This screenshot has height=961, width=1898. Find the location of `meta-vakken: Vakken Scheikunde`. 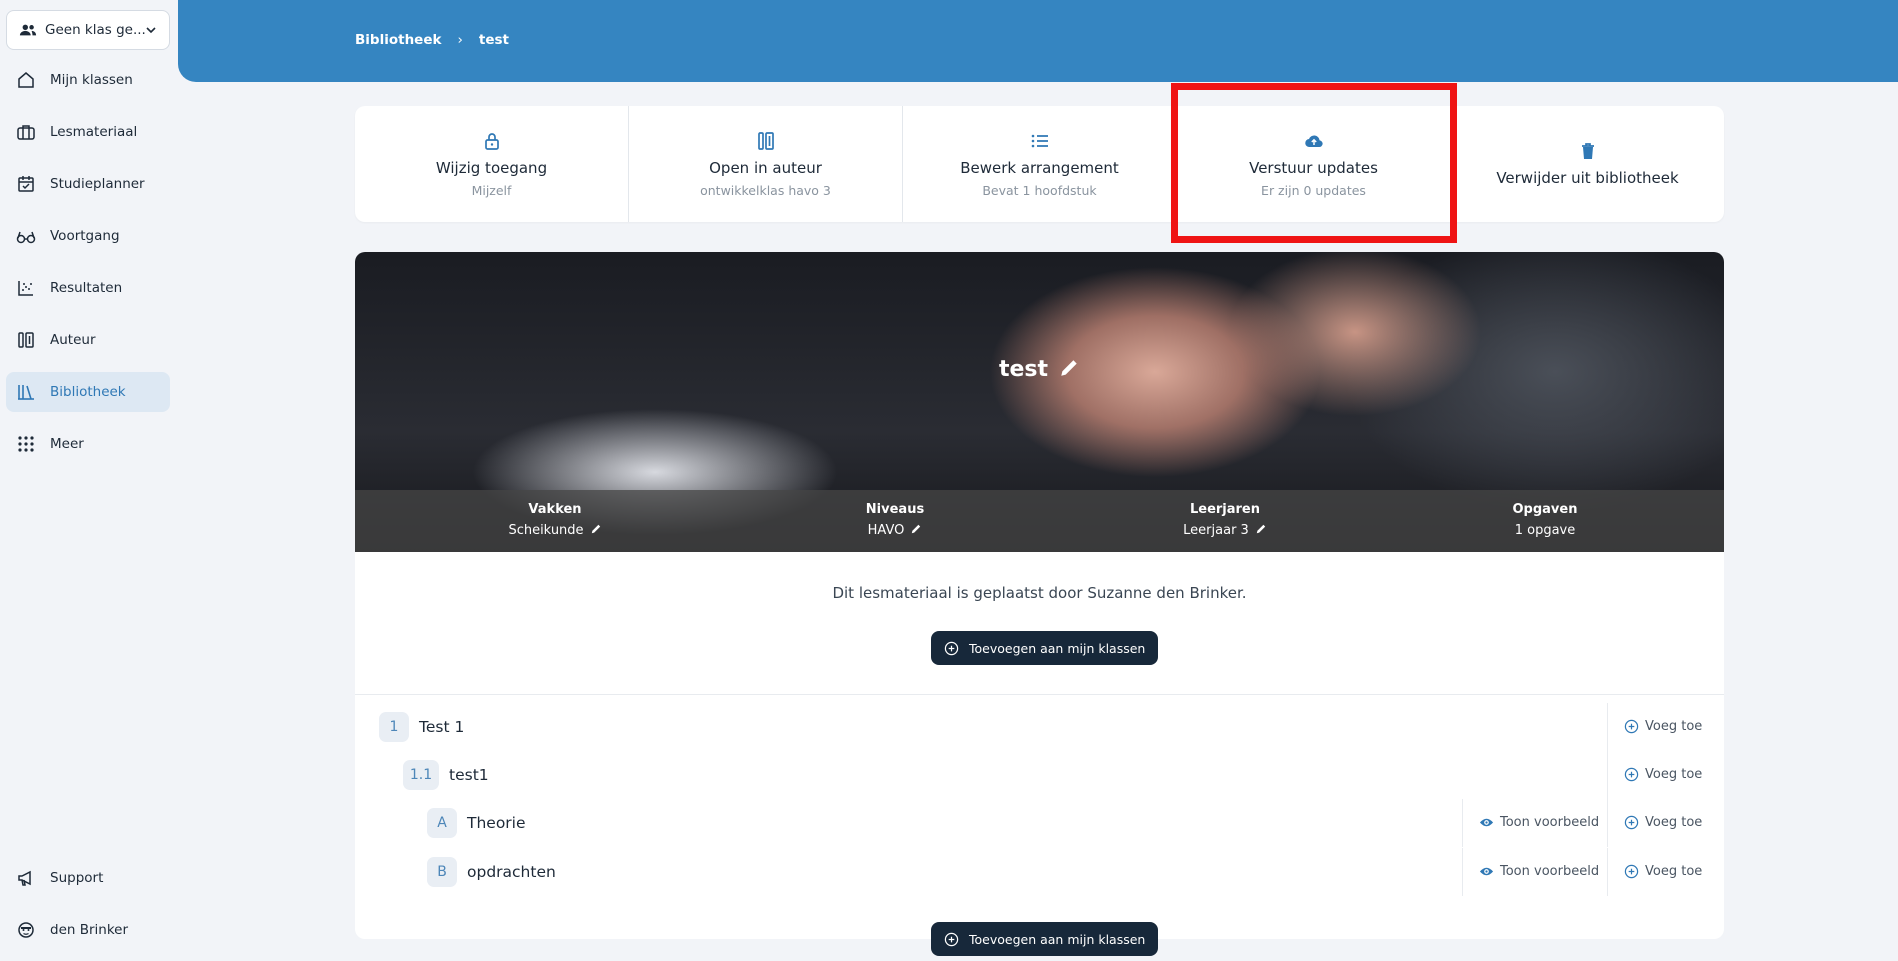

meta-vakken: Vakken Scheikunde is located at coordinates (555, 520).